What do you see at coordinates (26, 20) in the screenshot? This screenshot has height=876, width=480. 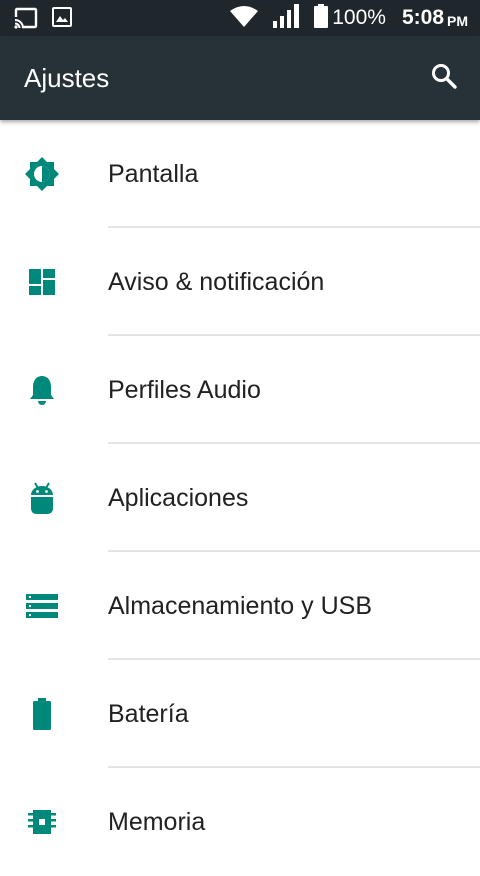 I see `cast-icon` at bounding box center [26, 20].